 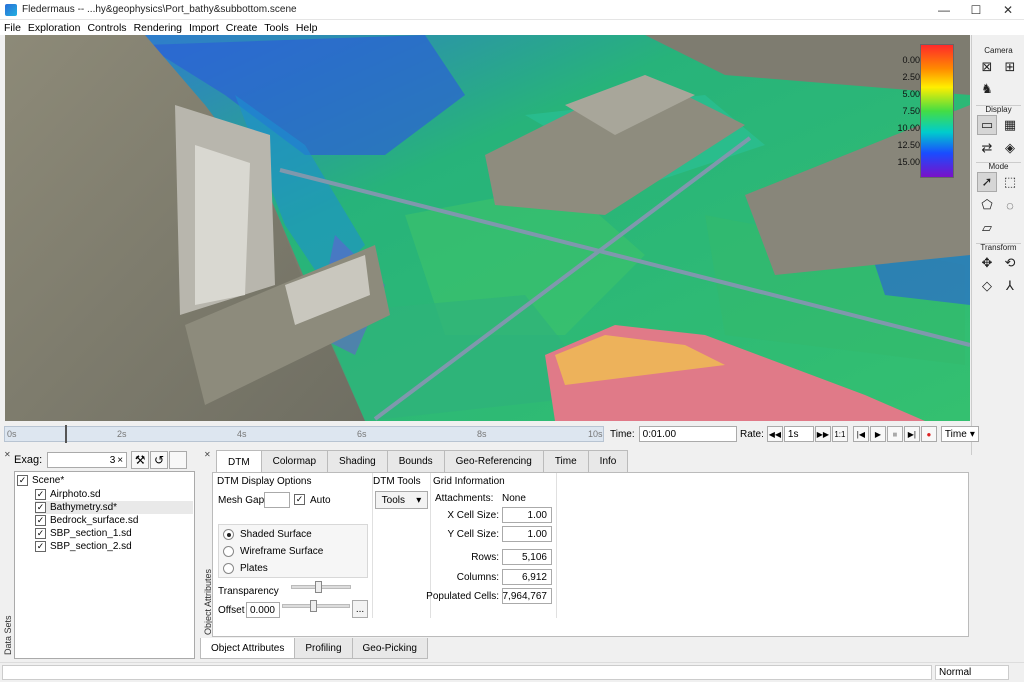 I want to click on colormap-display-icon: ▭, so click(x=987, y=125).